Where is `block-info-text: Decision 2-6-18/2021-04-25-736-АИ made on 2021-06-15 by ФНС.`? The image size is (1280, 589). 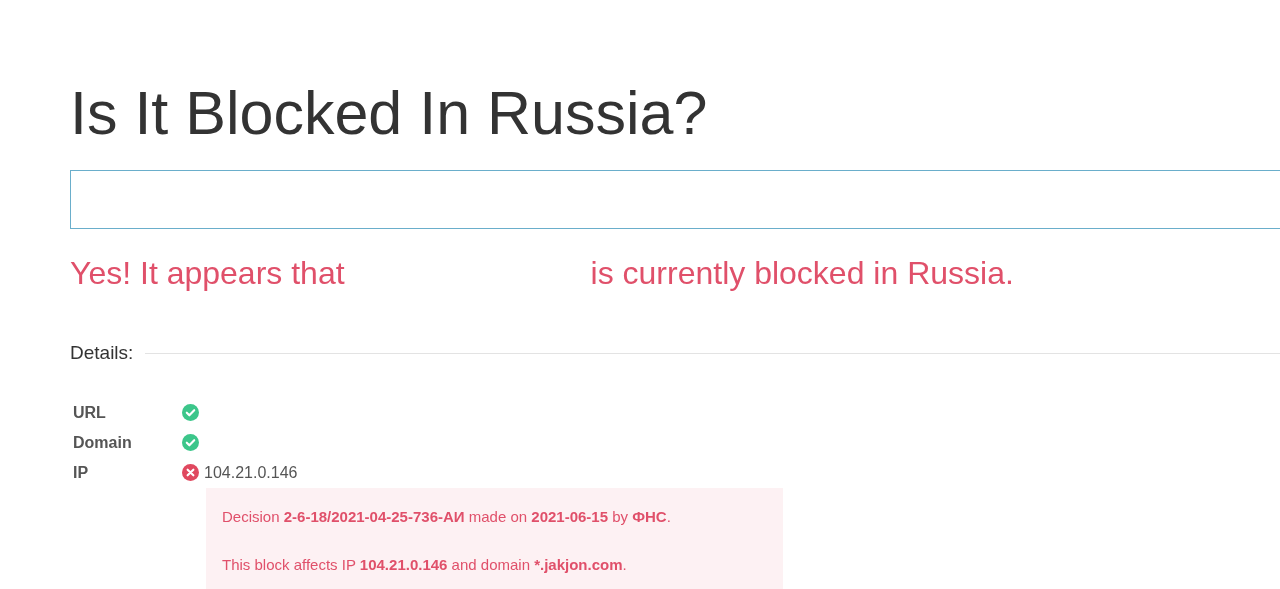 block-info-text: Decision 2-6-18/2021-04-25-736-АИ made on 2021-06-15 by ФНС. is located at coordinates (447, 516).